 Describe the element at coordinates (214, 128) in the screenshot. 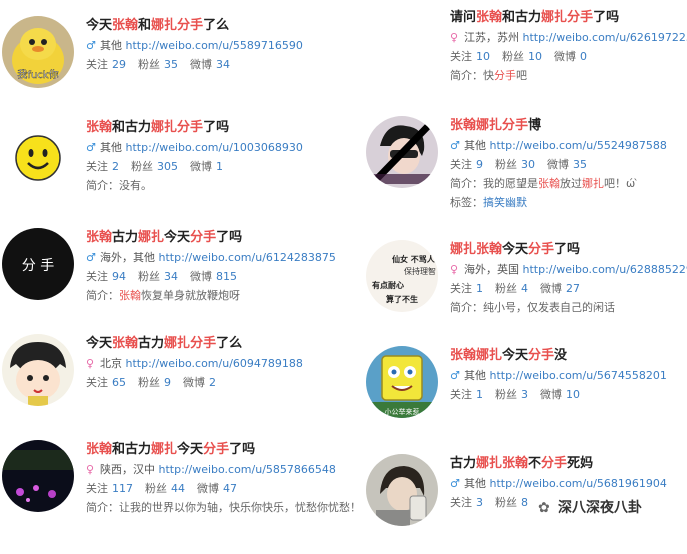

I see `username-link: 张翰和古力娜扎分手了吗` at that location.